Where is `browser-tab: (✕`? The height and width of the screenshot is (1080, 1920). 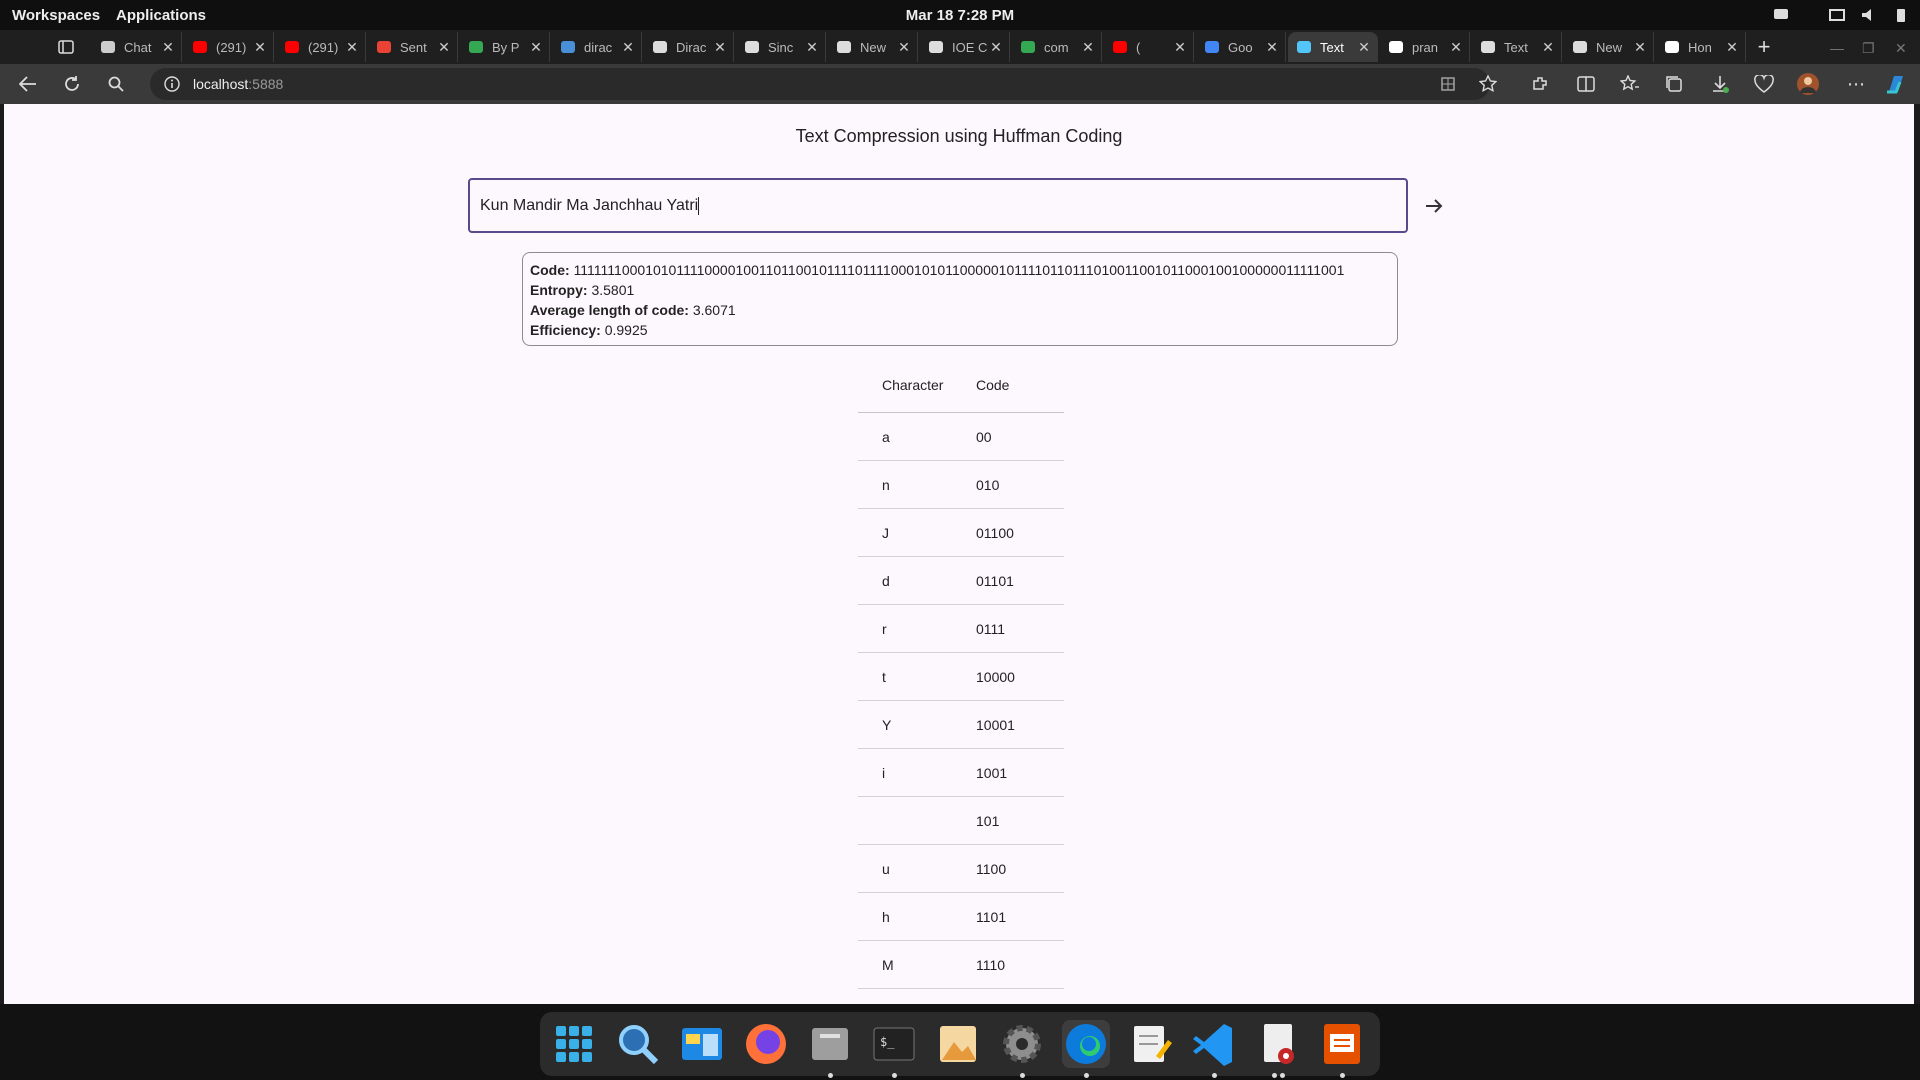 browser-tab: (✕ is located at coordinates (1149, 47).